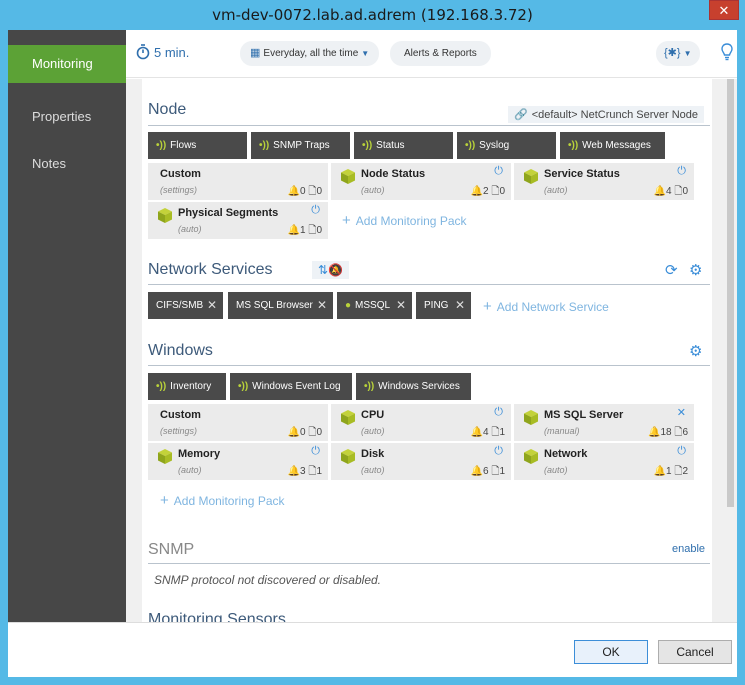 This screenshot has height=685, width=745. Describe the element at coordinates (229, 501) in the screenshot. I see `add-pack-label: Add Monitoring Pack` at that location.